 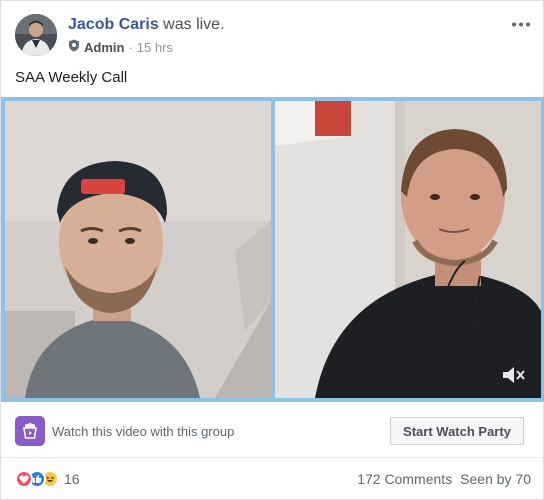 What do you see at coordinates (47, 479) in the screenshot?
I see `reactions-summary: 16` at bounding box center [47, 479].